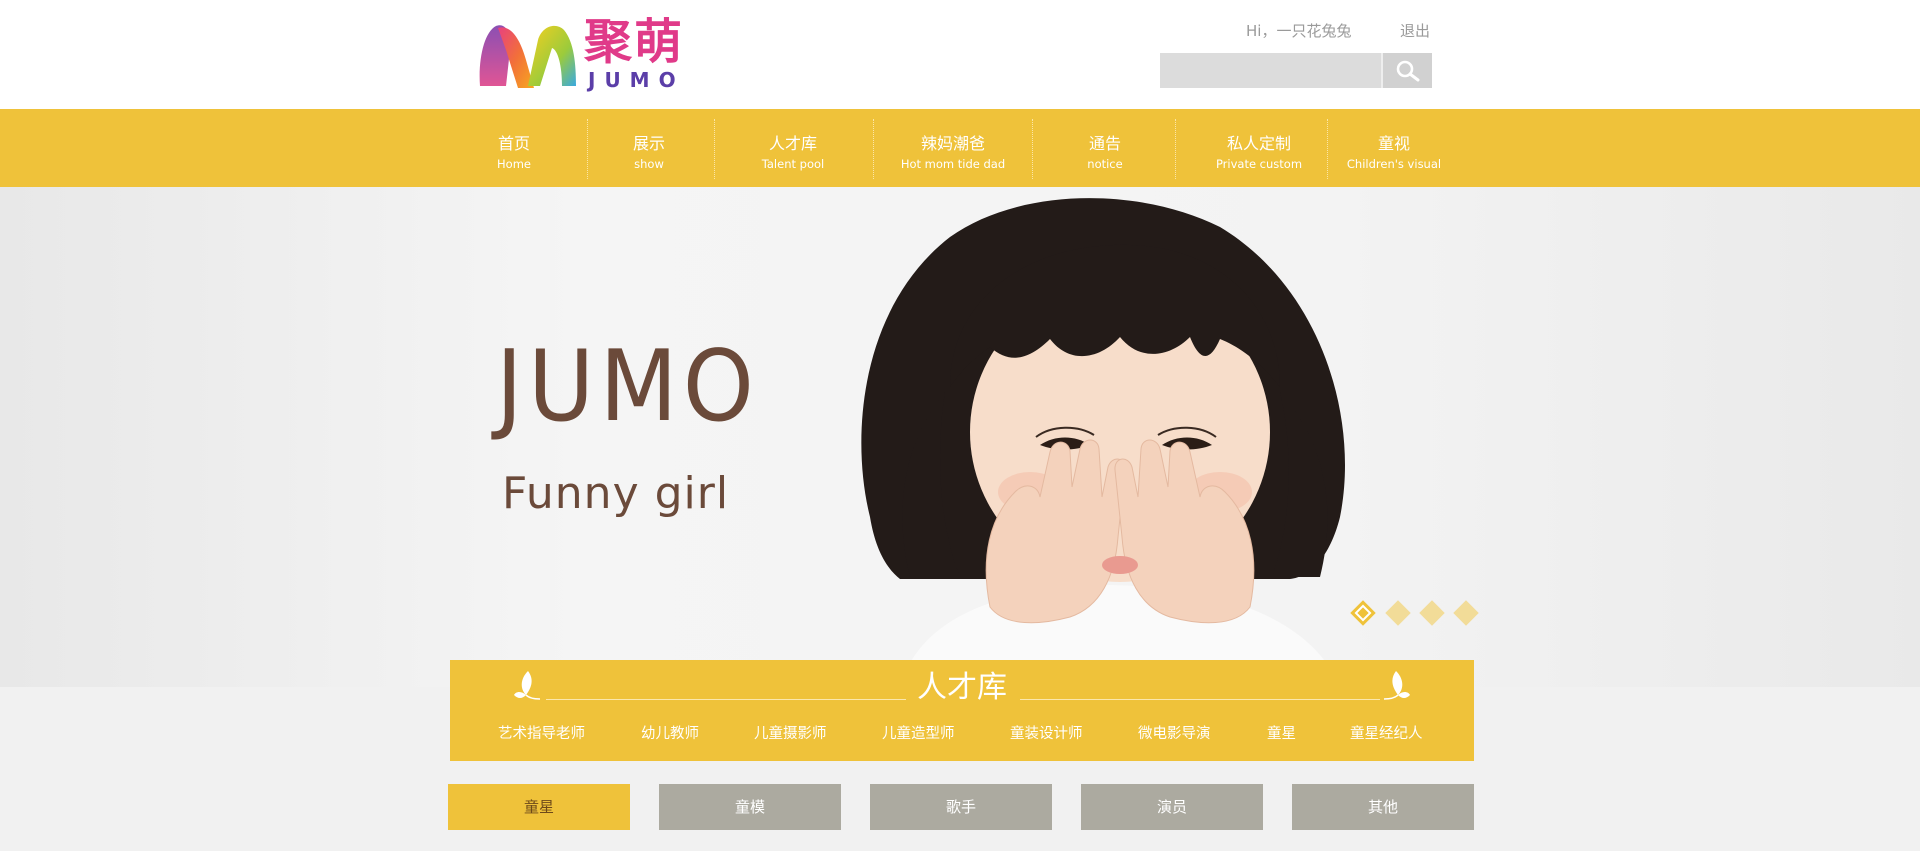  I want to click on nav-item-childrens-visual: 童视 Children's visual, so click(1394, 148).